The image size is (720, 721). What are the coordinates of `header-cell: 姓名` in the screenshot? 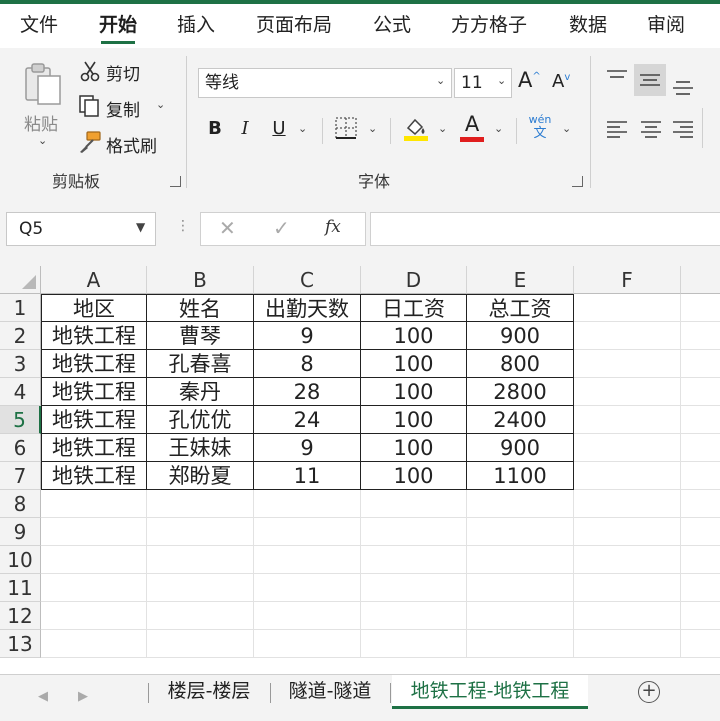 It's located at (200, 308).